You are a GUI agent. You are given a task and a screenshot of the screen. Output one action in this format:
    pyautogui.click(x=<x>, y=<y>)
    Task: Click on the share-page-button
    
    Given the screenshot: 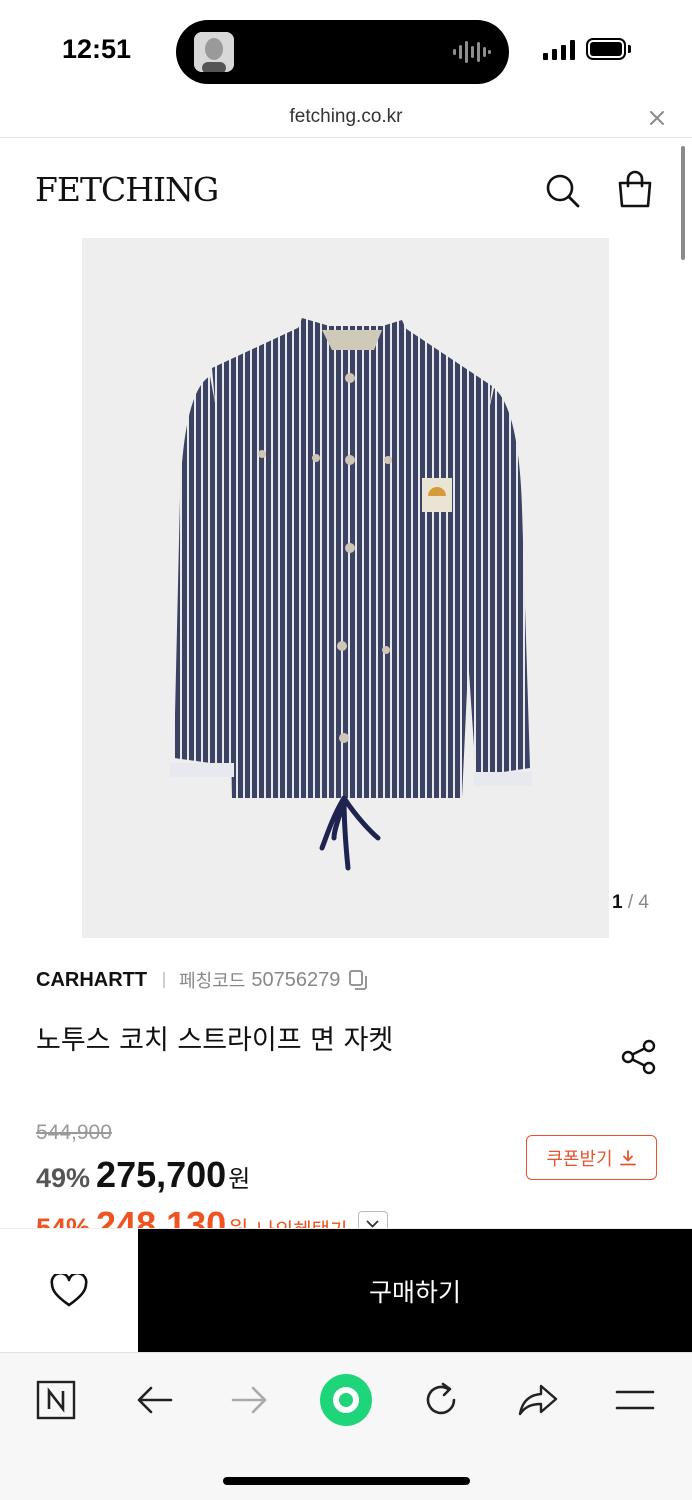 What is the action you would take?
    pyautogui.click(x=538, y=1400)
    